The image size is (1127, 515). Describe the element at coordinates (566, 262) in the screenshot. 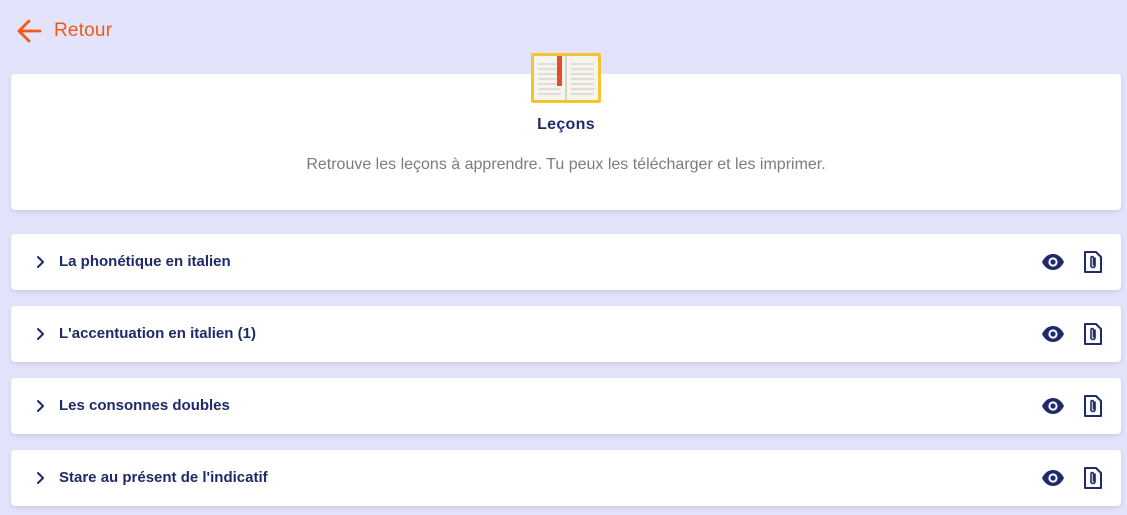

I see `lesson-row: La phonétique en italien` at that location.